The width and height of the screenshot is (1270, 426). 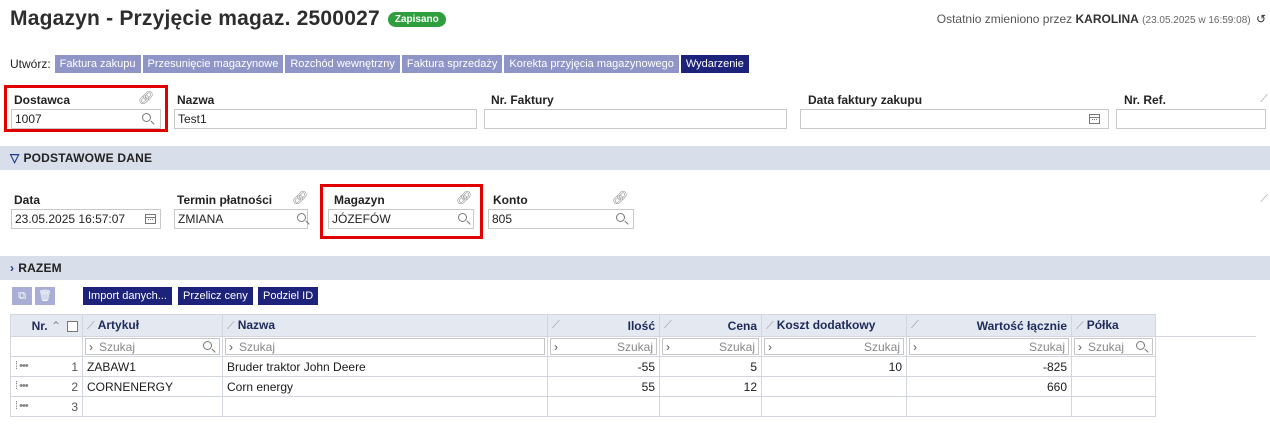 What do you see at coordinates (86, 219) in the screenshot?
I see `date-input: 23.05.2025 16:57:07` at bounding box center [86, 219].